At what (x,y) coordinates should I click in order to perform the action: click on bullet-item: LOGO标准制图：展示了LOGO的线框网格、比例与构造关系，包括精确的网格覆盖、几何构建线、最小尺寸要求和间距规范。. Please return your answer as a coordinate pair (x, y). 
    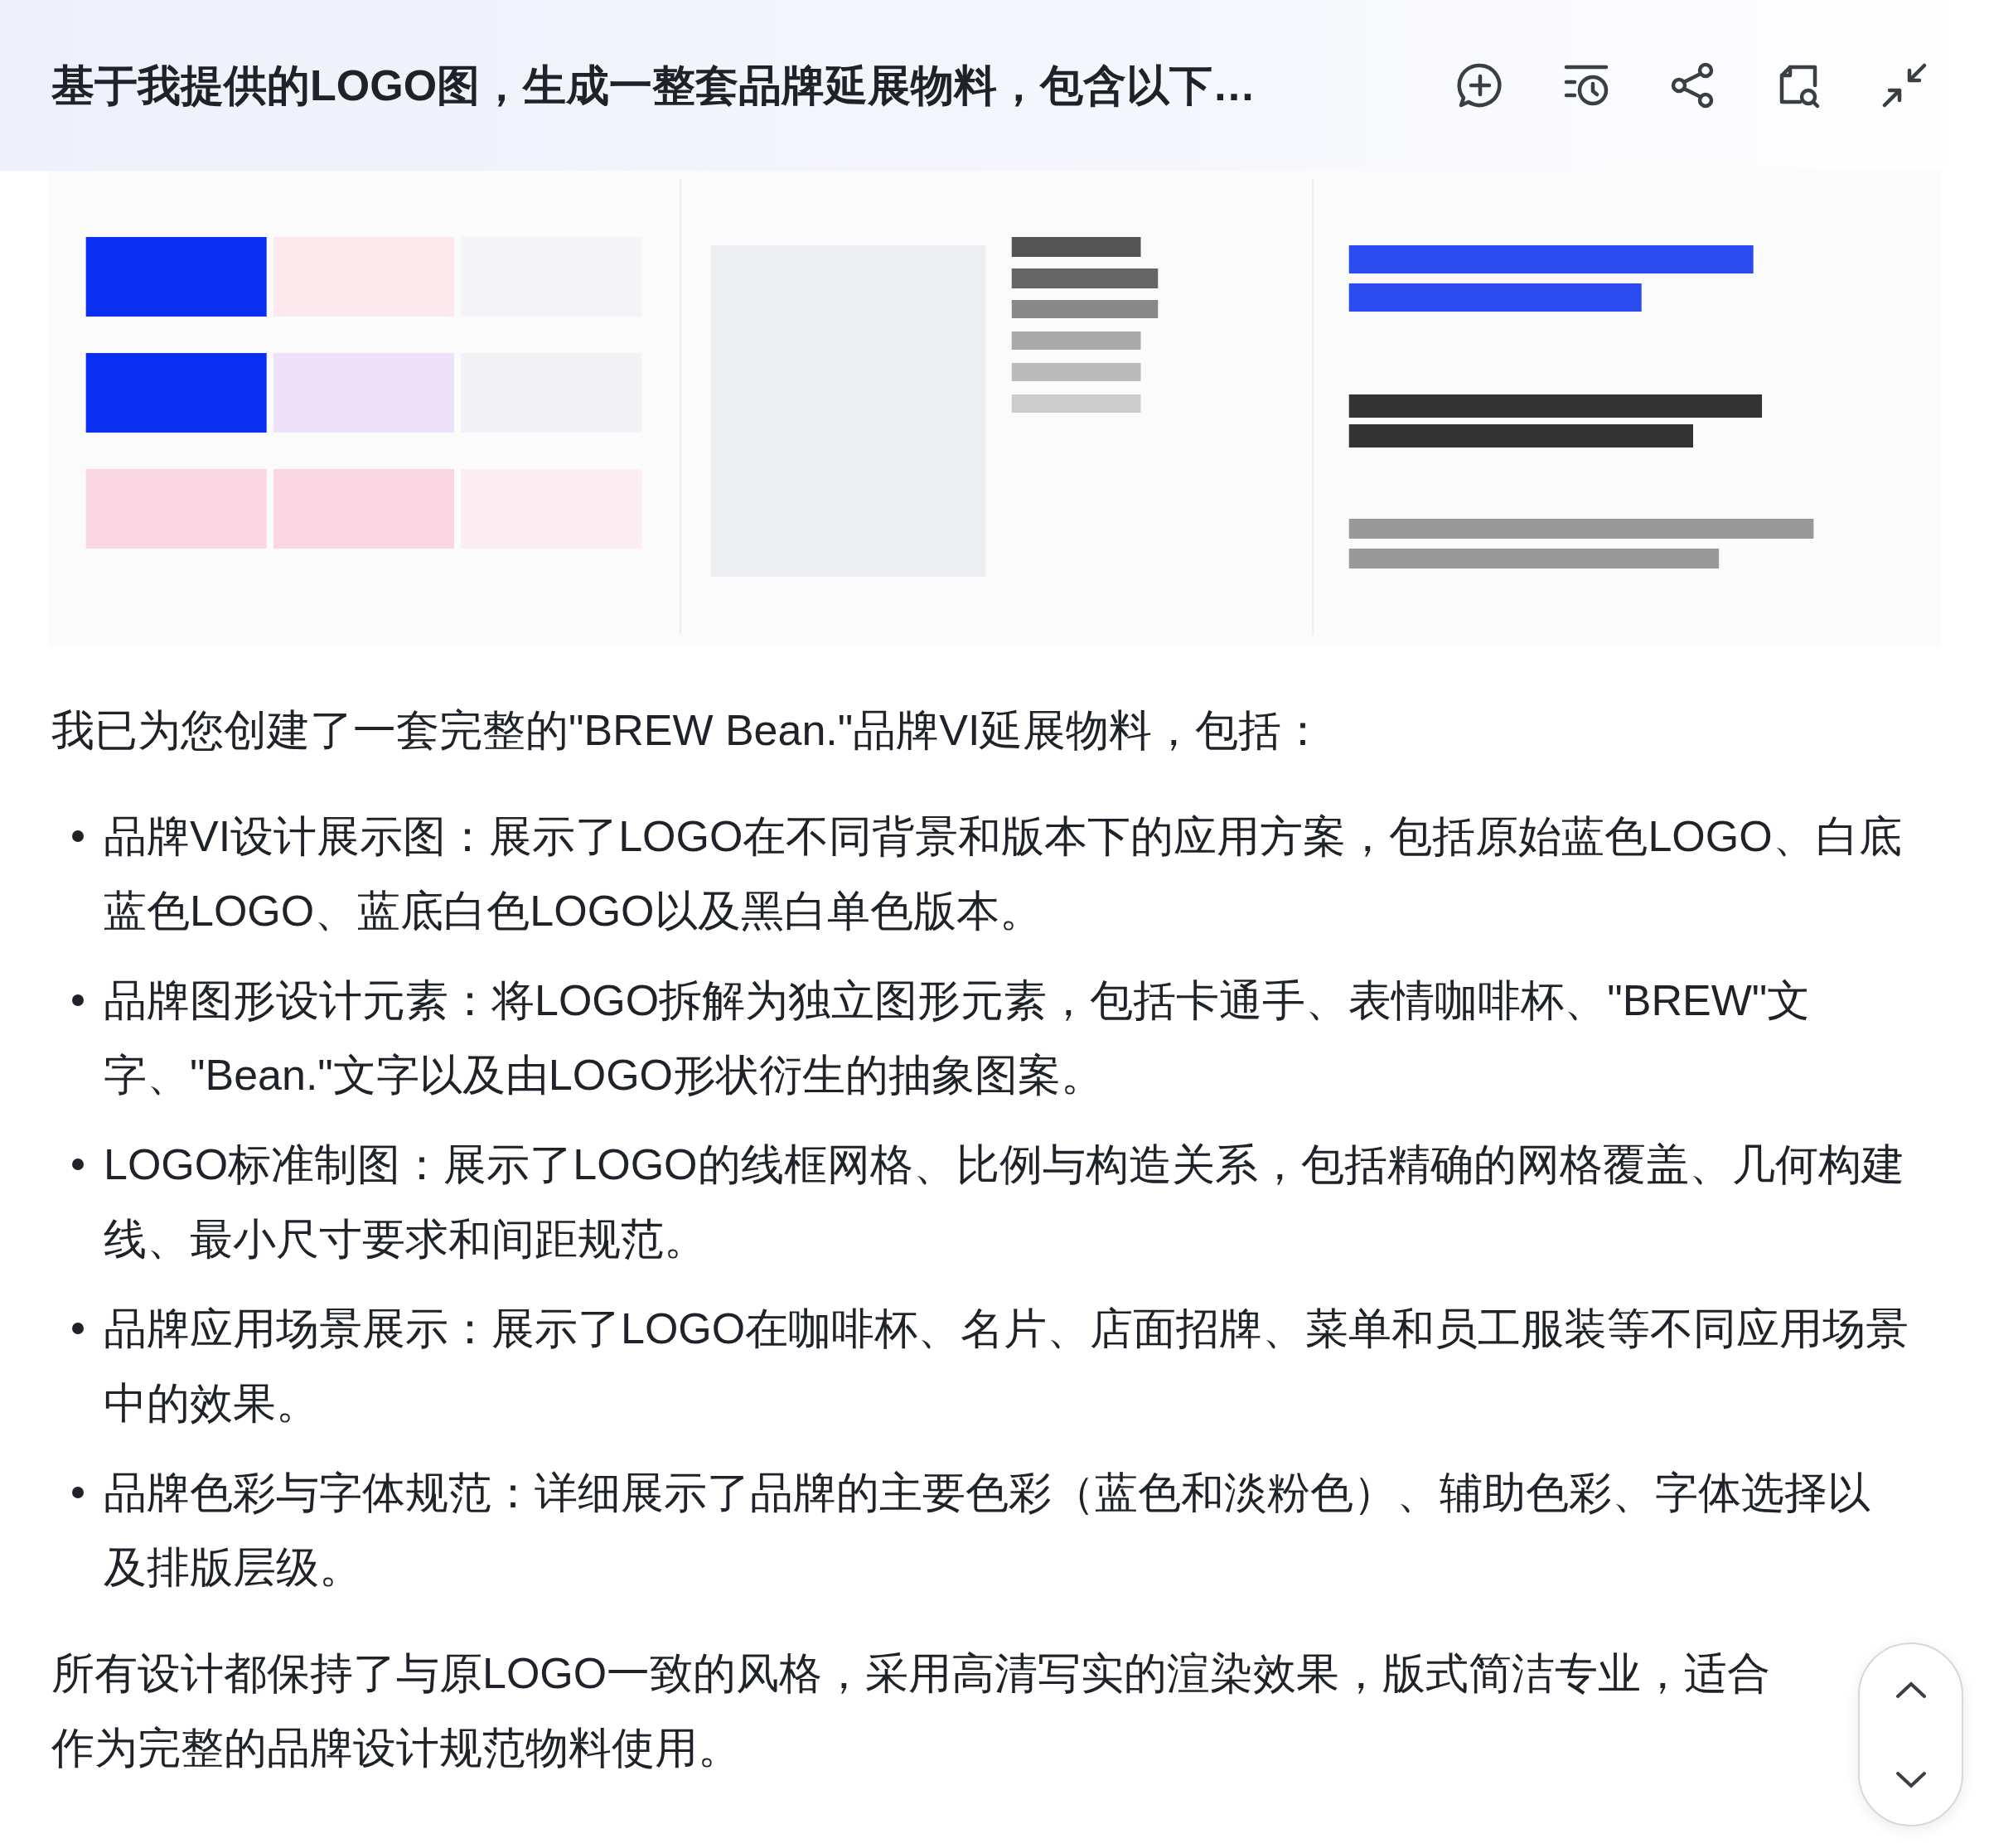
    Looking at the image, I should click on (1004, 1202).